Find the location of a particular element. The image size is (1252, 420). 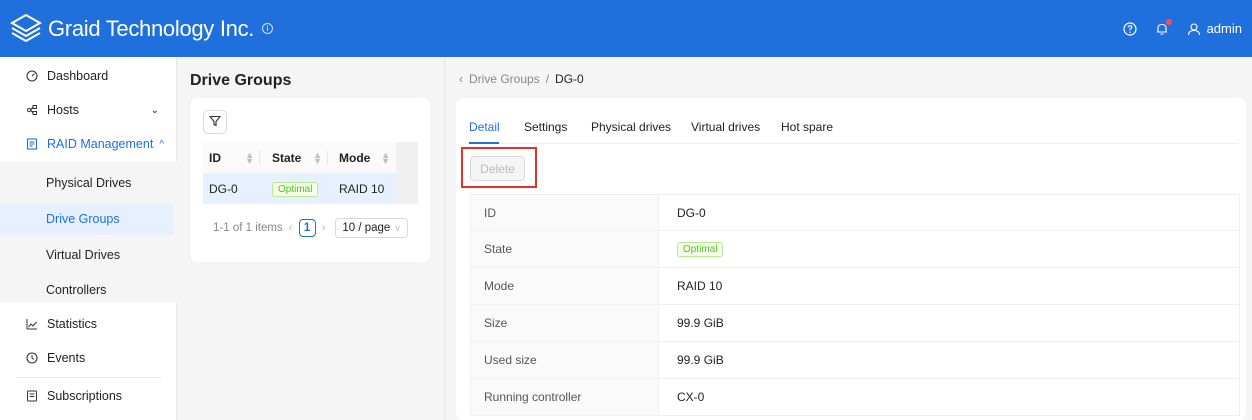

notification-badge is located at coordinates (1168, 21).